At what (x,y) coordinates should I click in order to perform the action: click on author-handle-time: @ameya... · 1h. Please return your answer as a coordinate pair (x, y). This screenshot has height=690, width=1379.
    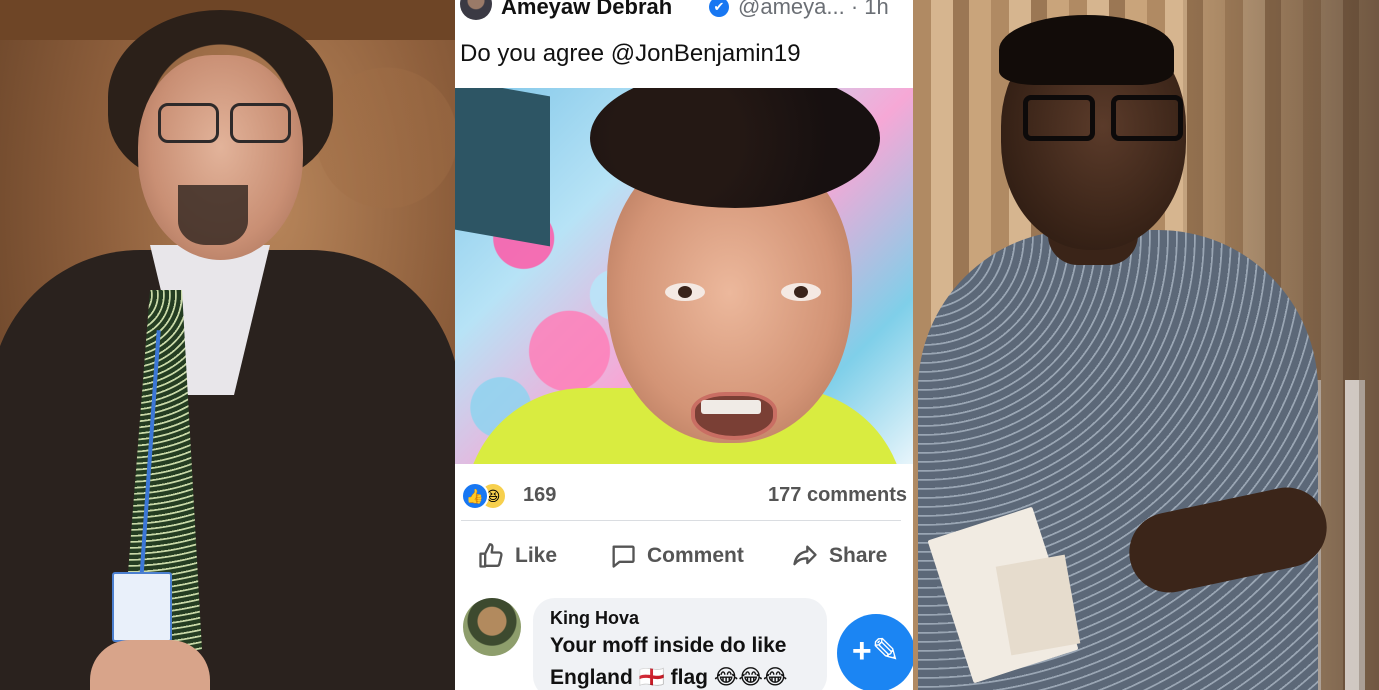
    Looking at the image, I should click on (813, 9).